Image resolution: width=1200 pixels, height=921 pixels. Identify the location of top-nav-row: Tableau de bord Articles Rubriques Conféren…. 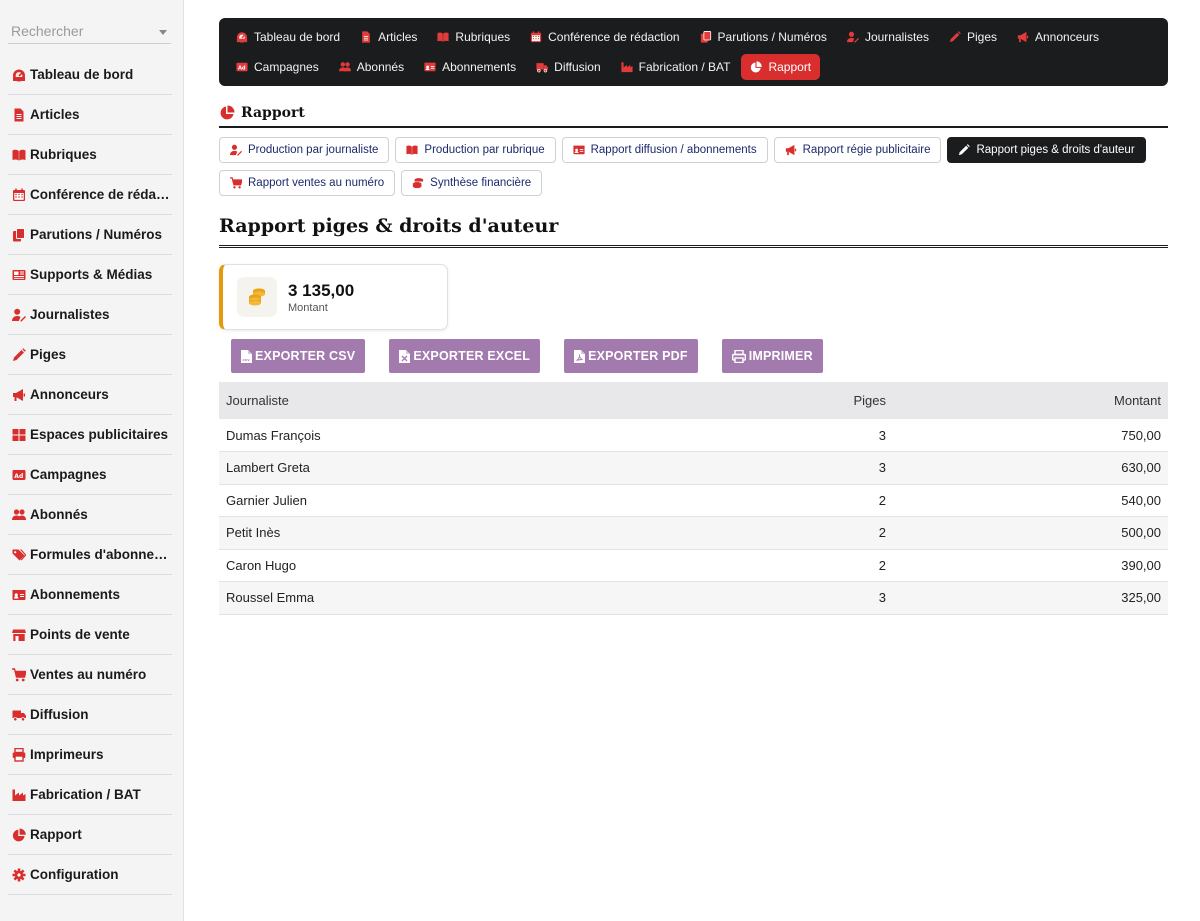
(693, 37).